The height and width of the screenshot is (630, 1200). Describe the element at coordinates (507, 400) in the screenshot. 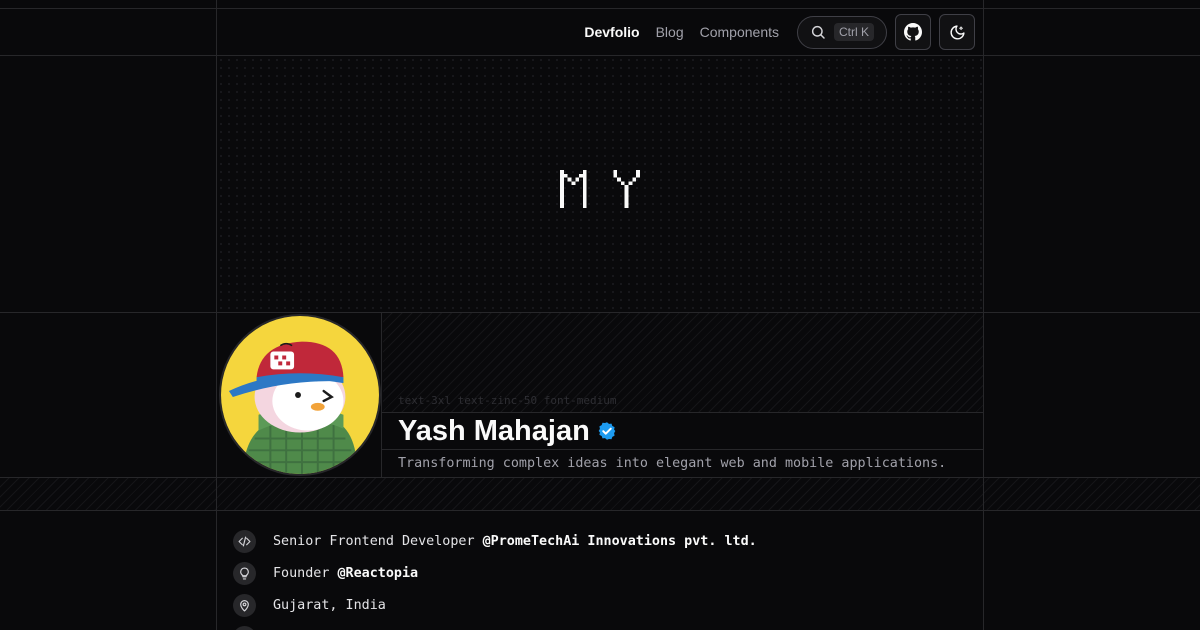

I see `code-hint: text-3xl text-zinc-50 font-medium` at that location.